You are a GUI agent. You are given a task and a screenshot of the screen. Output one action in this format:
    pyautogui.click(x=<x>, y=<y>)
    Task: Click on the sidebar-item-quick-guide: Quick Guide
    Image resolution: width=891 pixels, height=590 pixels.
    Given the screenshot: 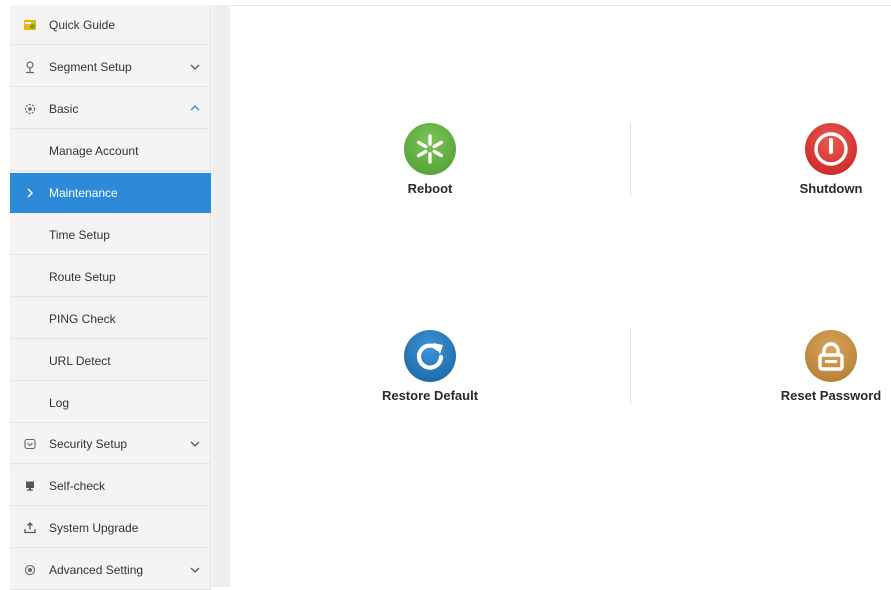 What is the action you would take?
    pyautogui.click(x=110, y=25)
    